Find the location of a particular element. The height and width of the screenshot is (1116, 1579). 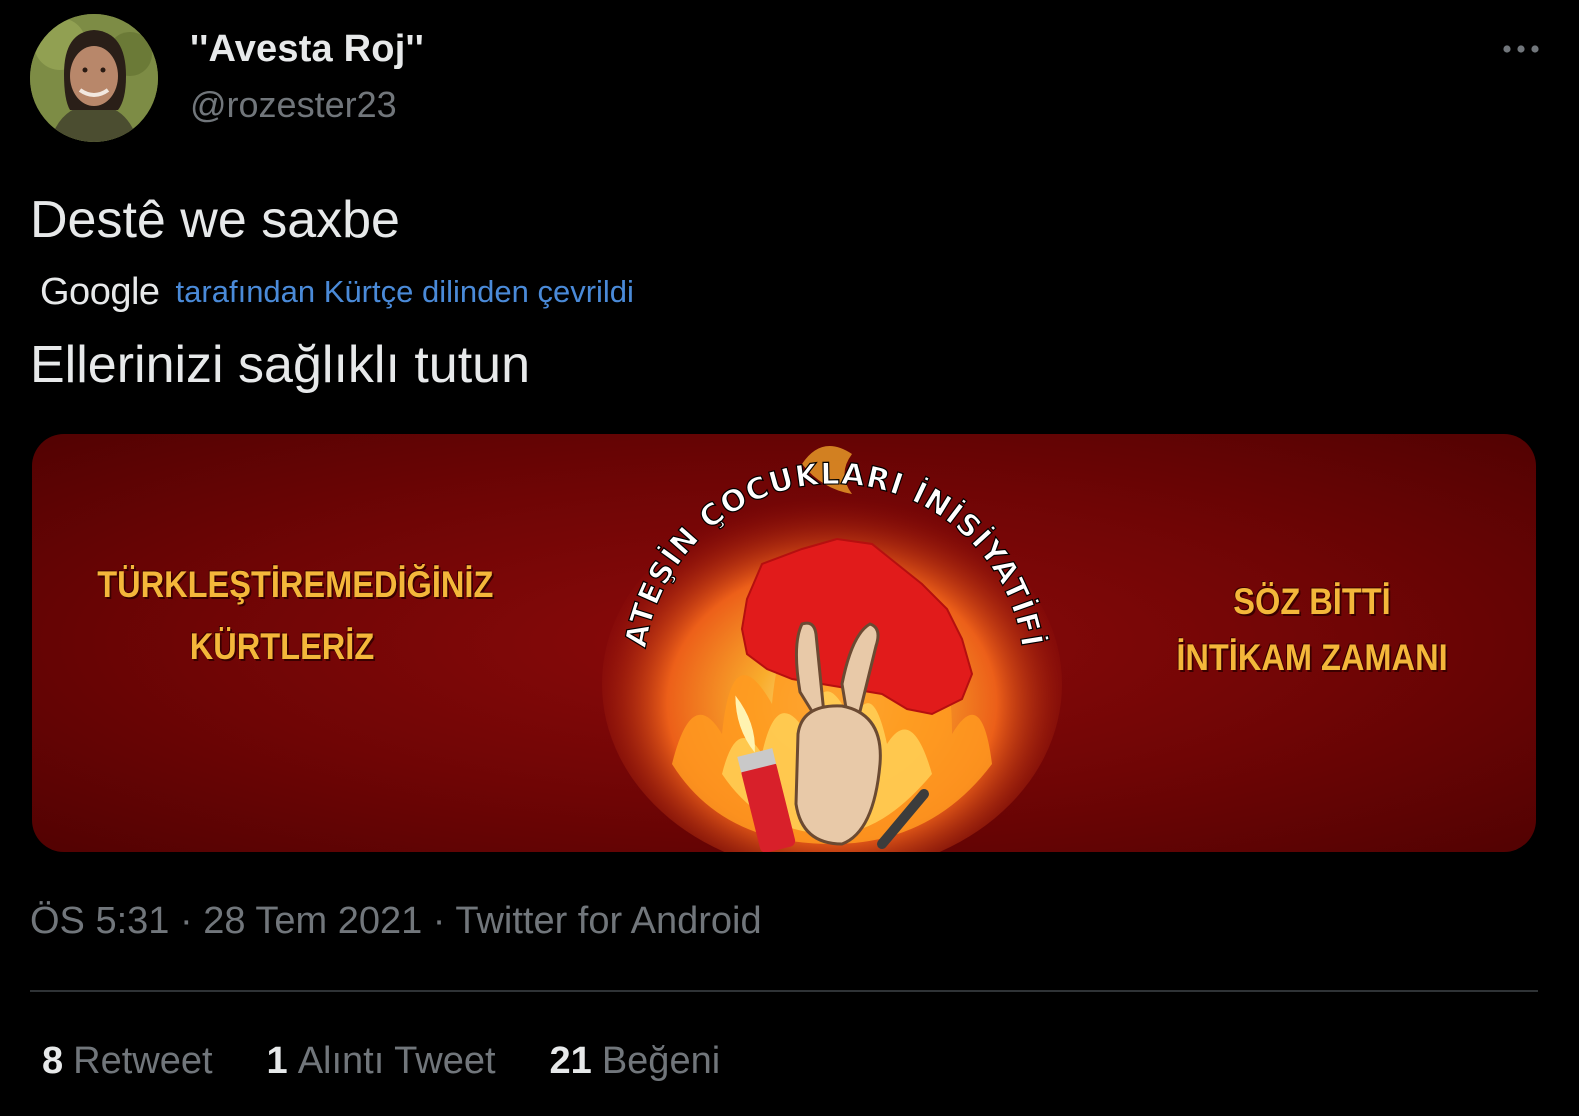

google-logo: Google is located at coordinates (100, 292).